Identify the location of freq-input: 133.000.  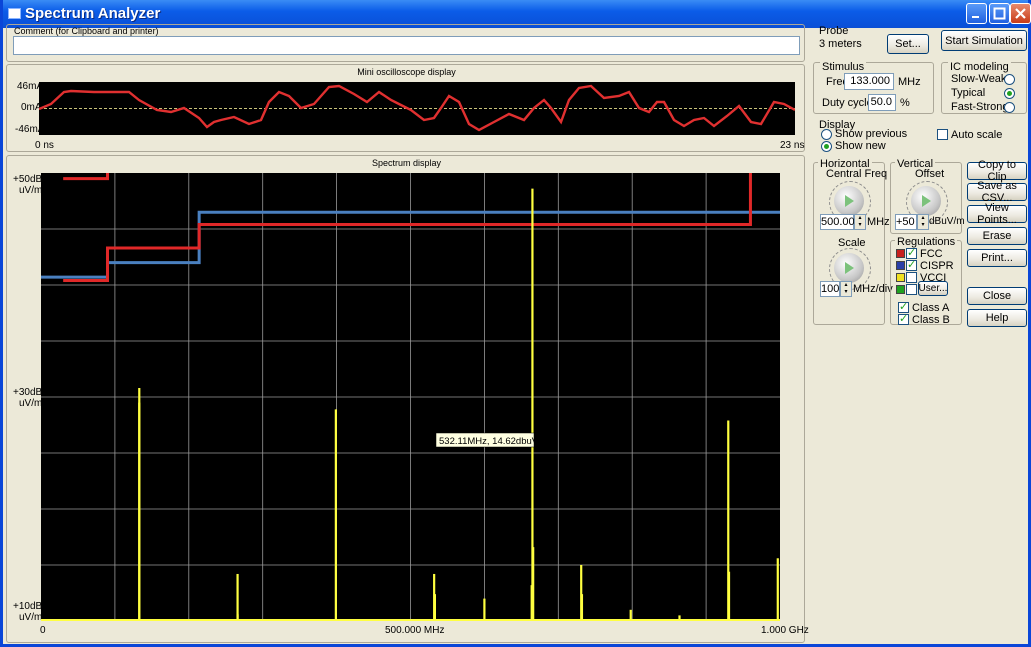
(869, 81).